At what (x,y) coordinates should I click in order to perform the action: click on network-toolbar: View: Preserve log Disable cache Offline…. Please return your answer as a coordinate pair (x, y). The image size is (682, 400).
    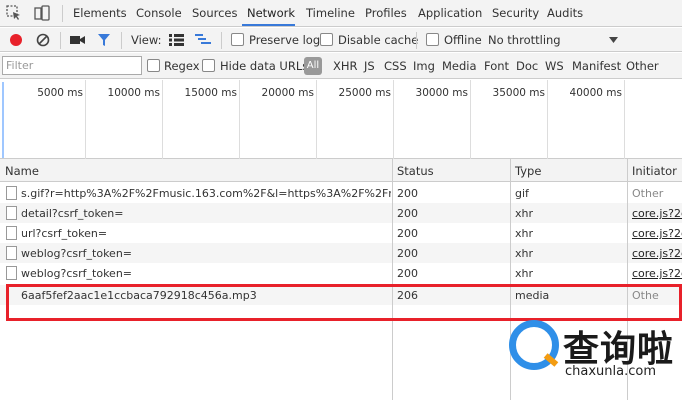
    Looking at the image, I should click on (341, 40).